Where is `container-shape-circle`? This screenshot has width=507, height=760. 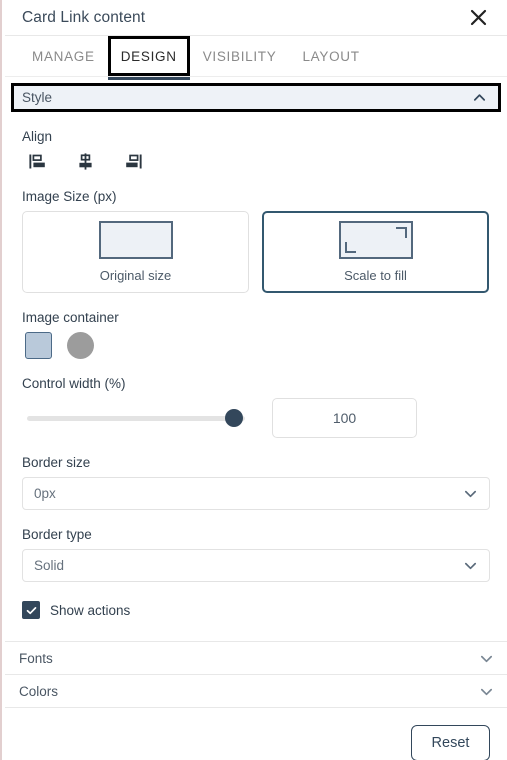 container-shape-circle is located at coordinates (80, 345).